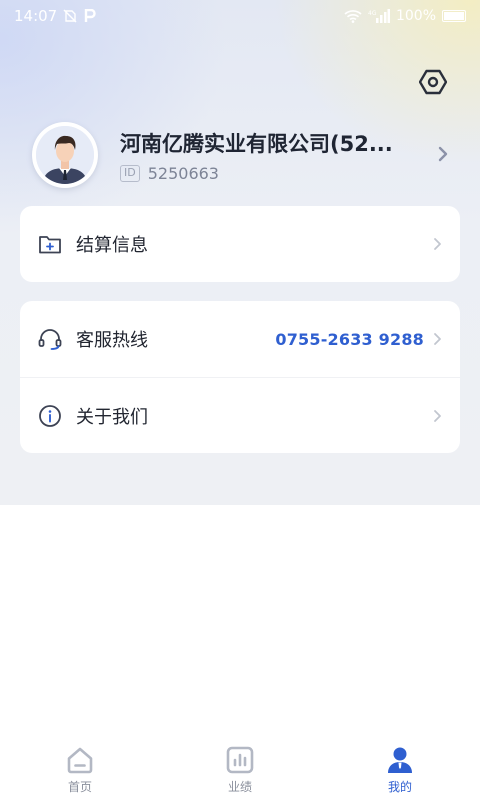 The width and height of the screenshot is (480, 800). Describe the element at coordinates (372, 13) in the screenshot. I see `svg-text: 4G` at that location.